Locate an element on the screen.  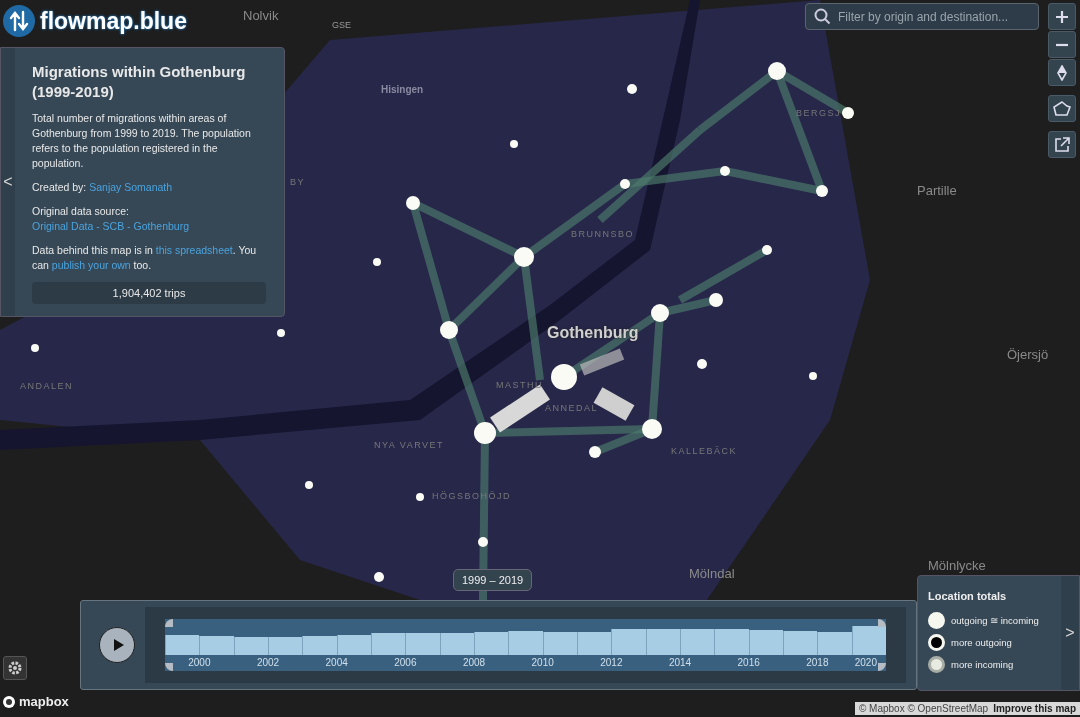
external-link-icon is located at coordinates (1062, 144).